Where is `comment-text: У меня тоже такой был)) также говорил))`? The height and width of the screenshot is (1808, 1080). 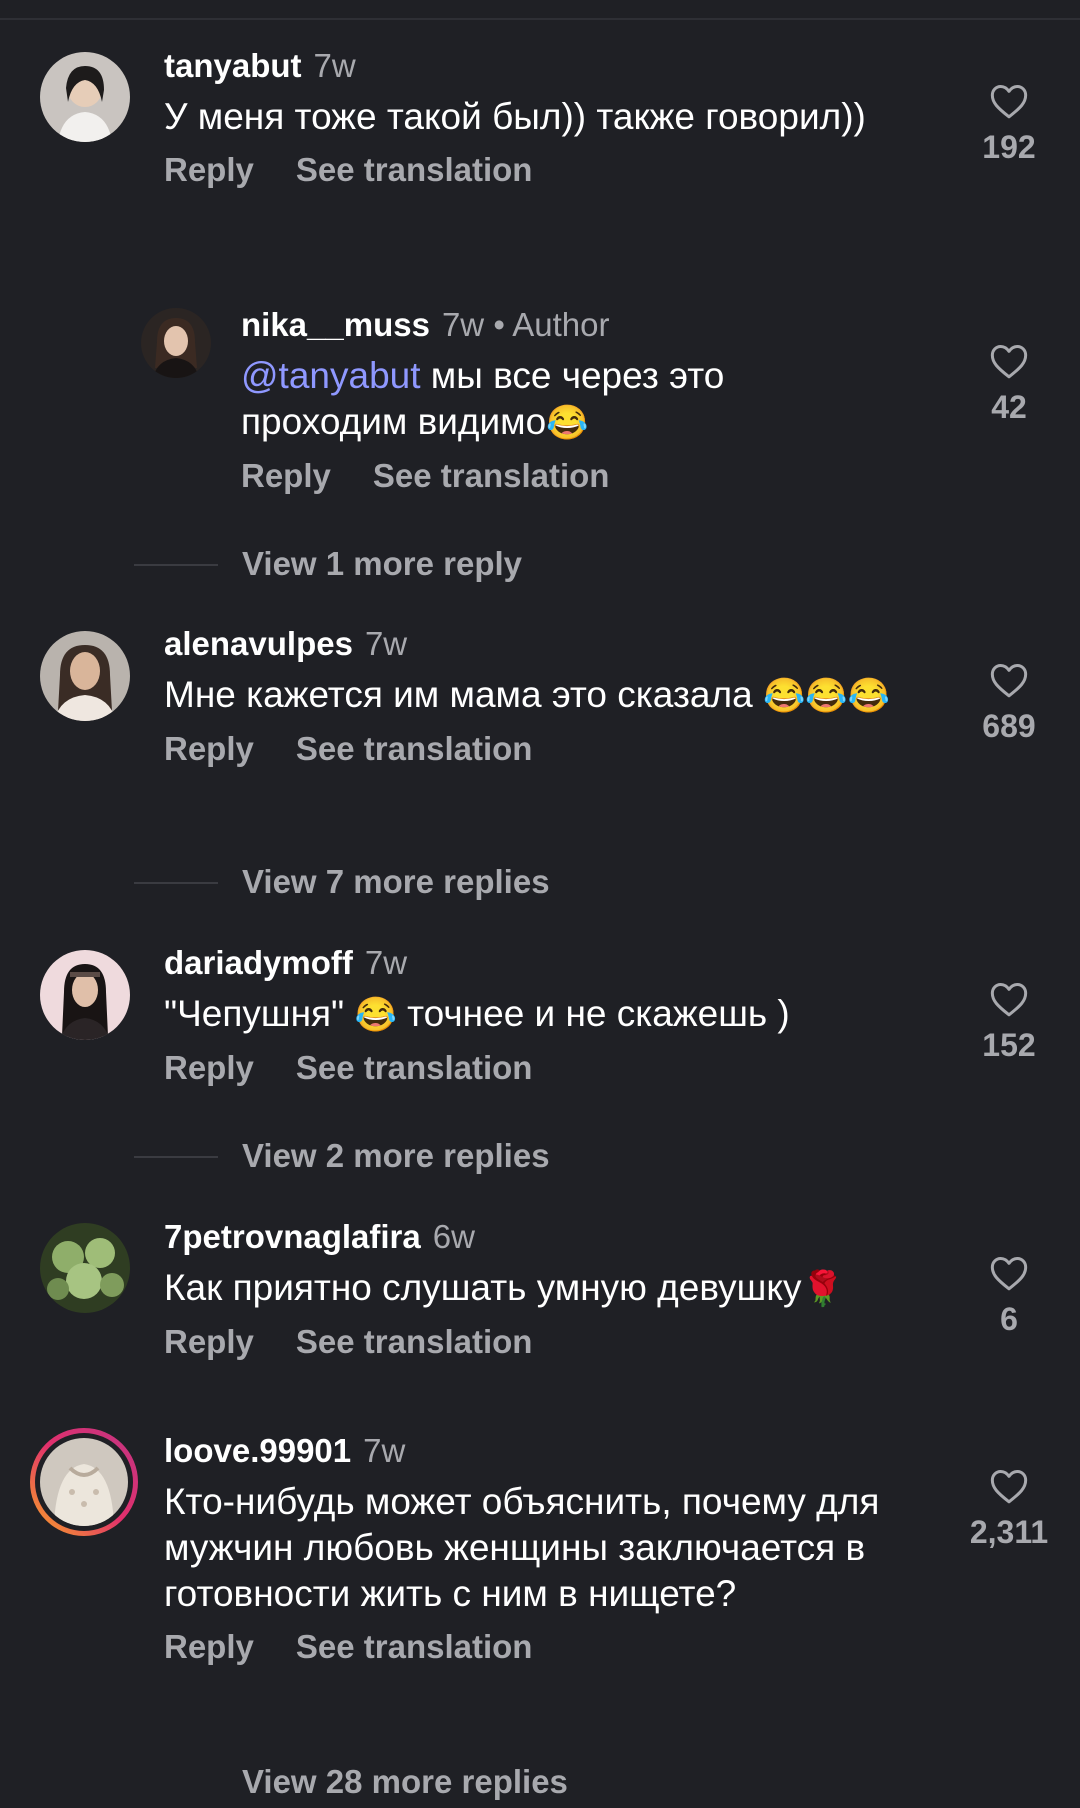
comment-text: У меня тоже такой был)) также говорил)) is located at coordinates (515, 116).